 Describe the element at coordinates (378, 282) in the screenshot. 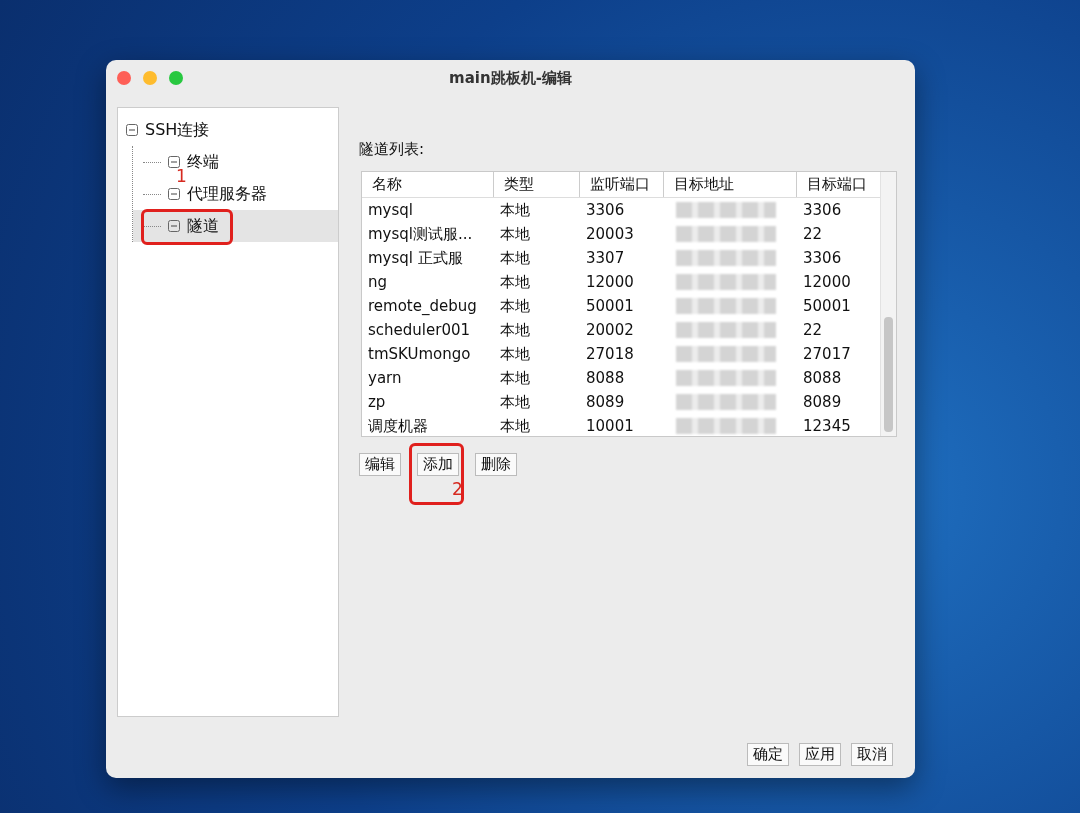

I see `table-cell-text: ng` at that location.